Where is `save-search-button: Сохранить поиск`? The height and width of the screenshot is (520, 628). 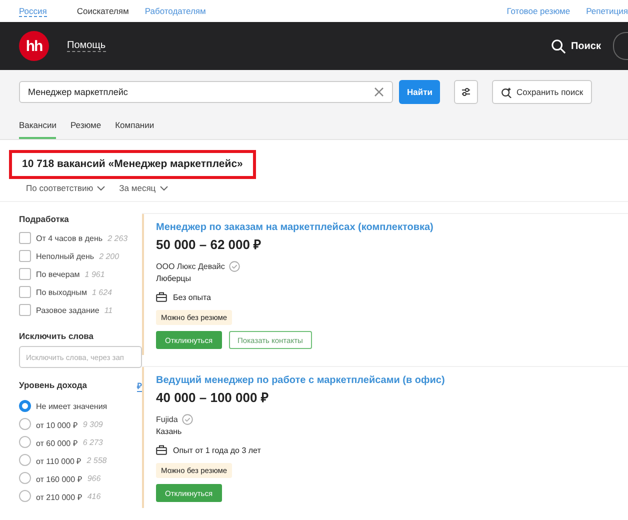
save-search-button: Сохранить поиск is located at coordinates (542, 92).